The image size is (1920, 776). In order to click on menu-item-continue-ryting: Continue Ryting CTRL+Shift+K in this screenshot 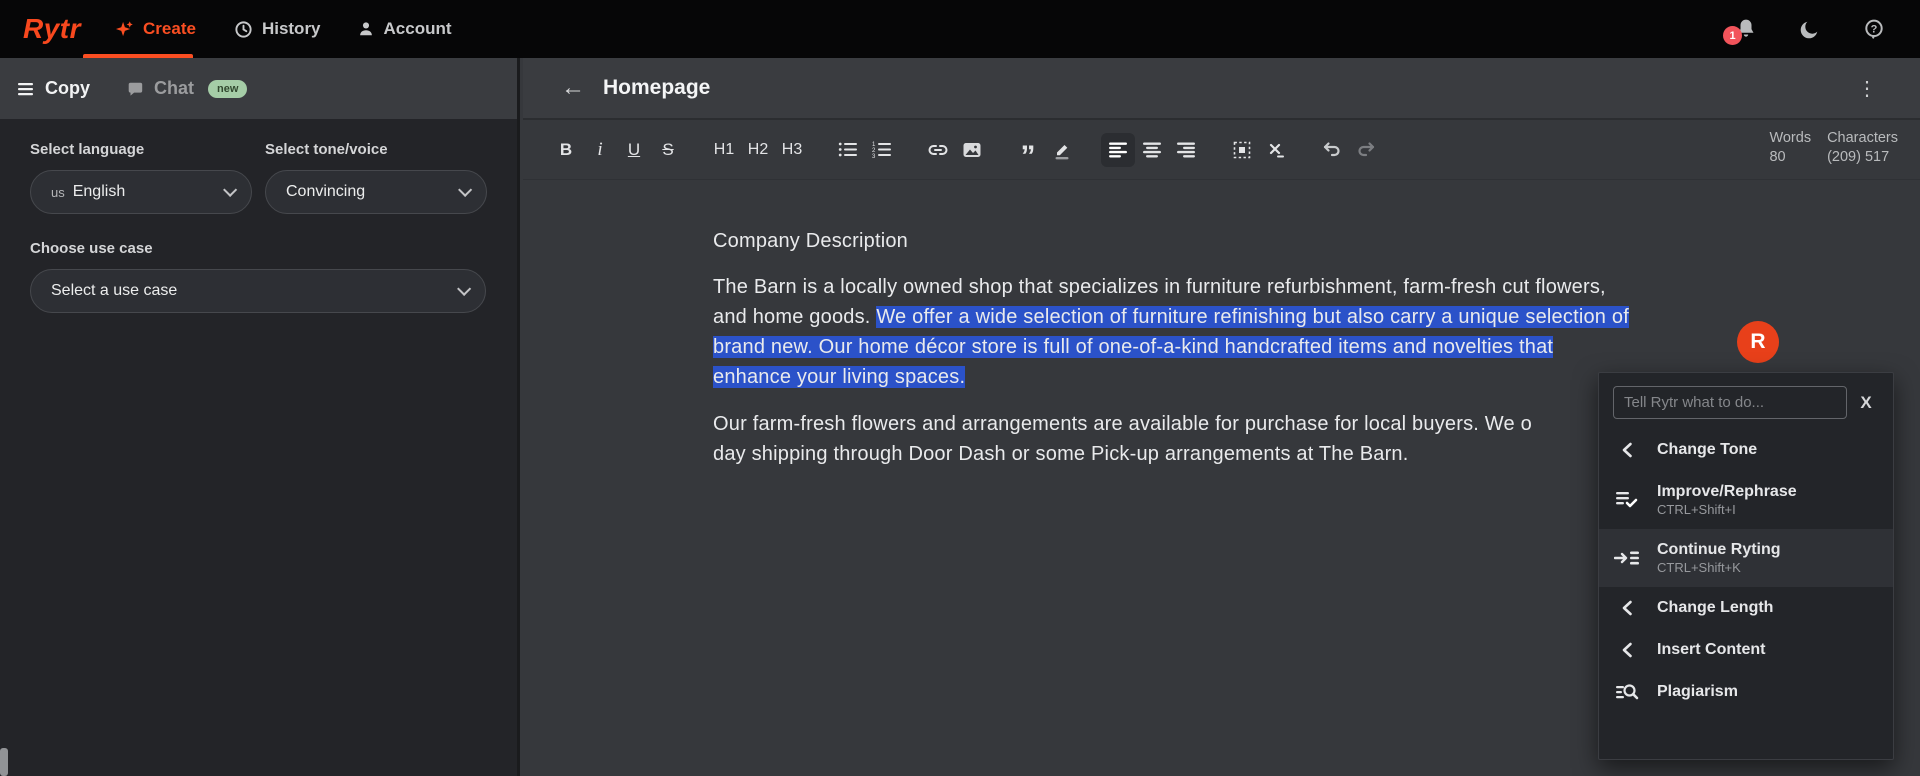, I will do `click(1746, 558)`.